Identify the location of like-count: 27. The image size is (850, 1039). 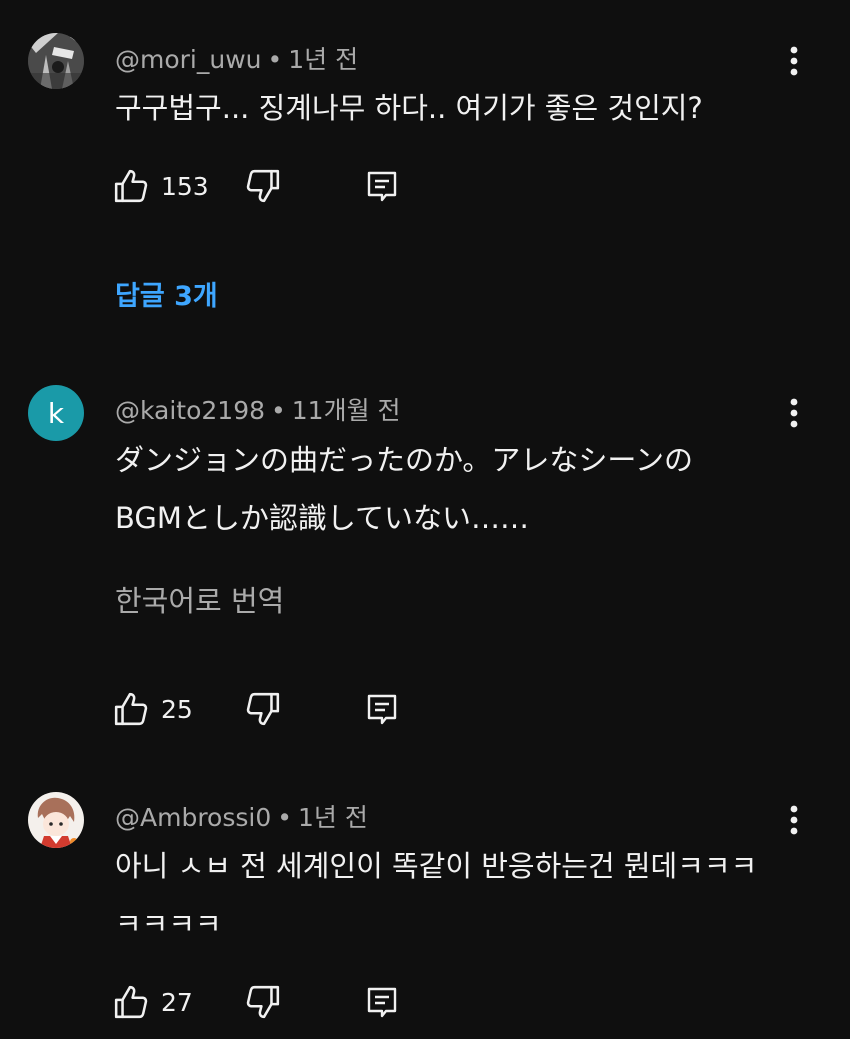
(177, 1002).